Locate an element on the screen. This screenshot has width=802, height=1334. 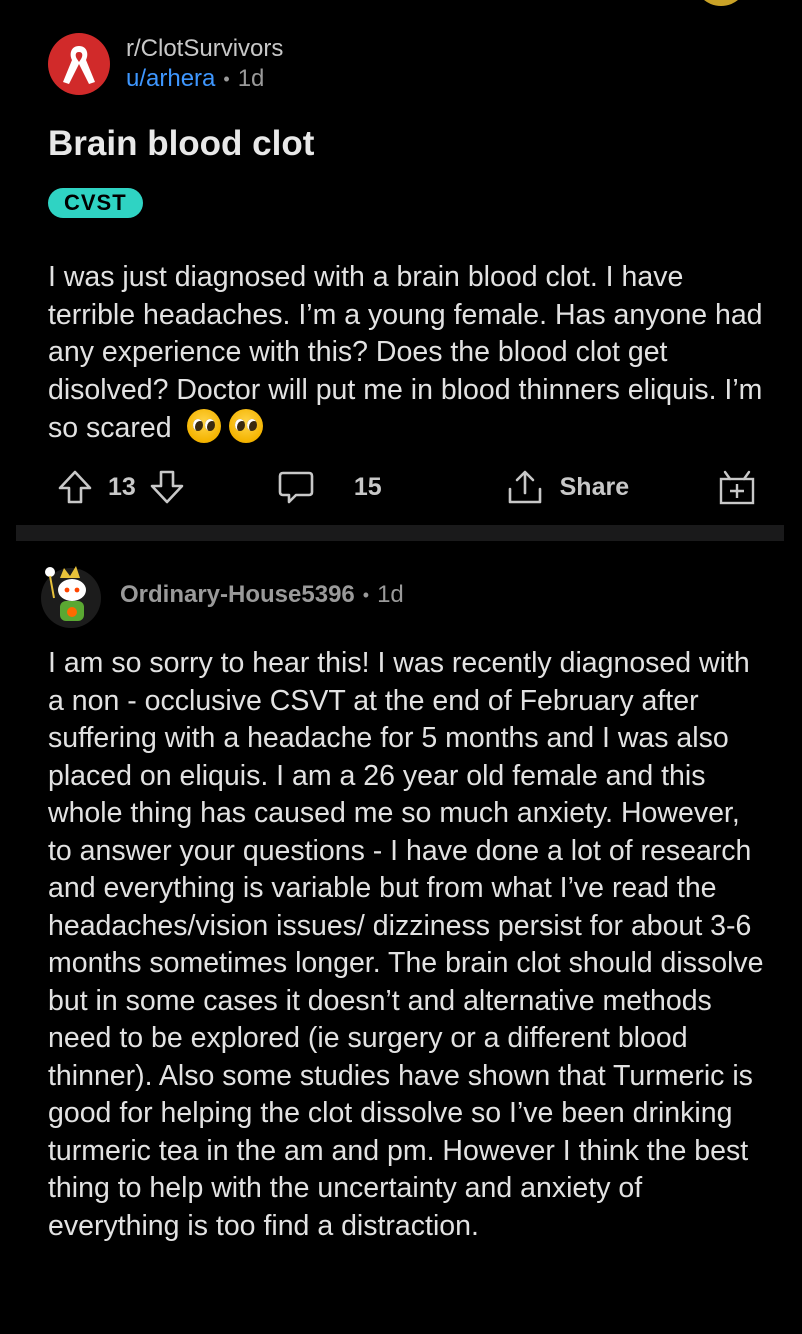
partial-avatar-icon is located at coordinates (721, 3).